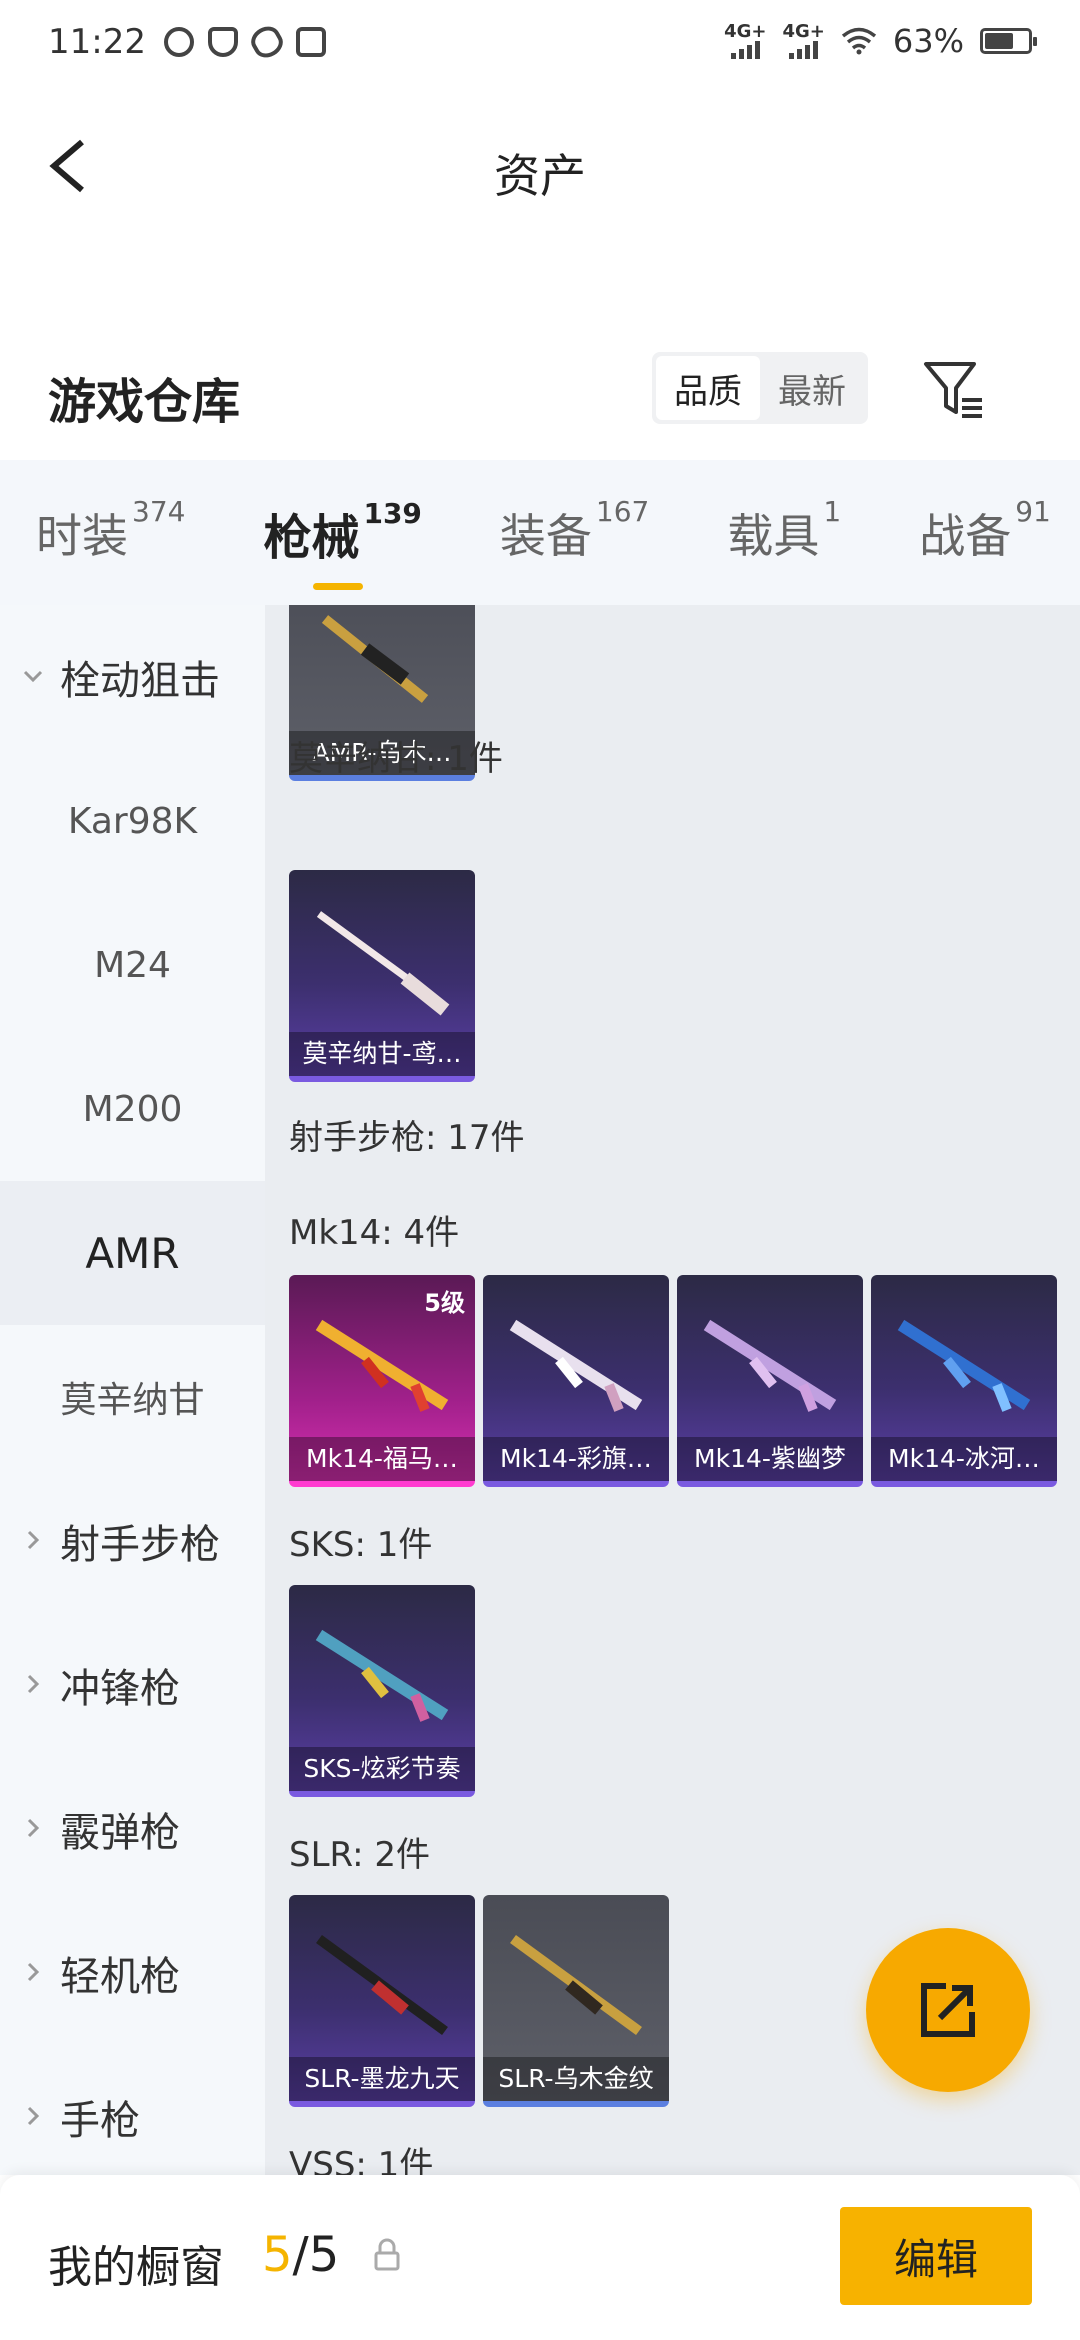 This screenshot has width=1080, height=2340. I want to click on showcase-bar: 我的橱窗 5/5 编辑, so click(540, 2257).